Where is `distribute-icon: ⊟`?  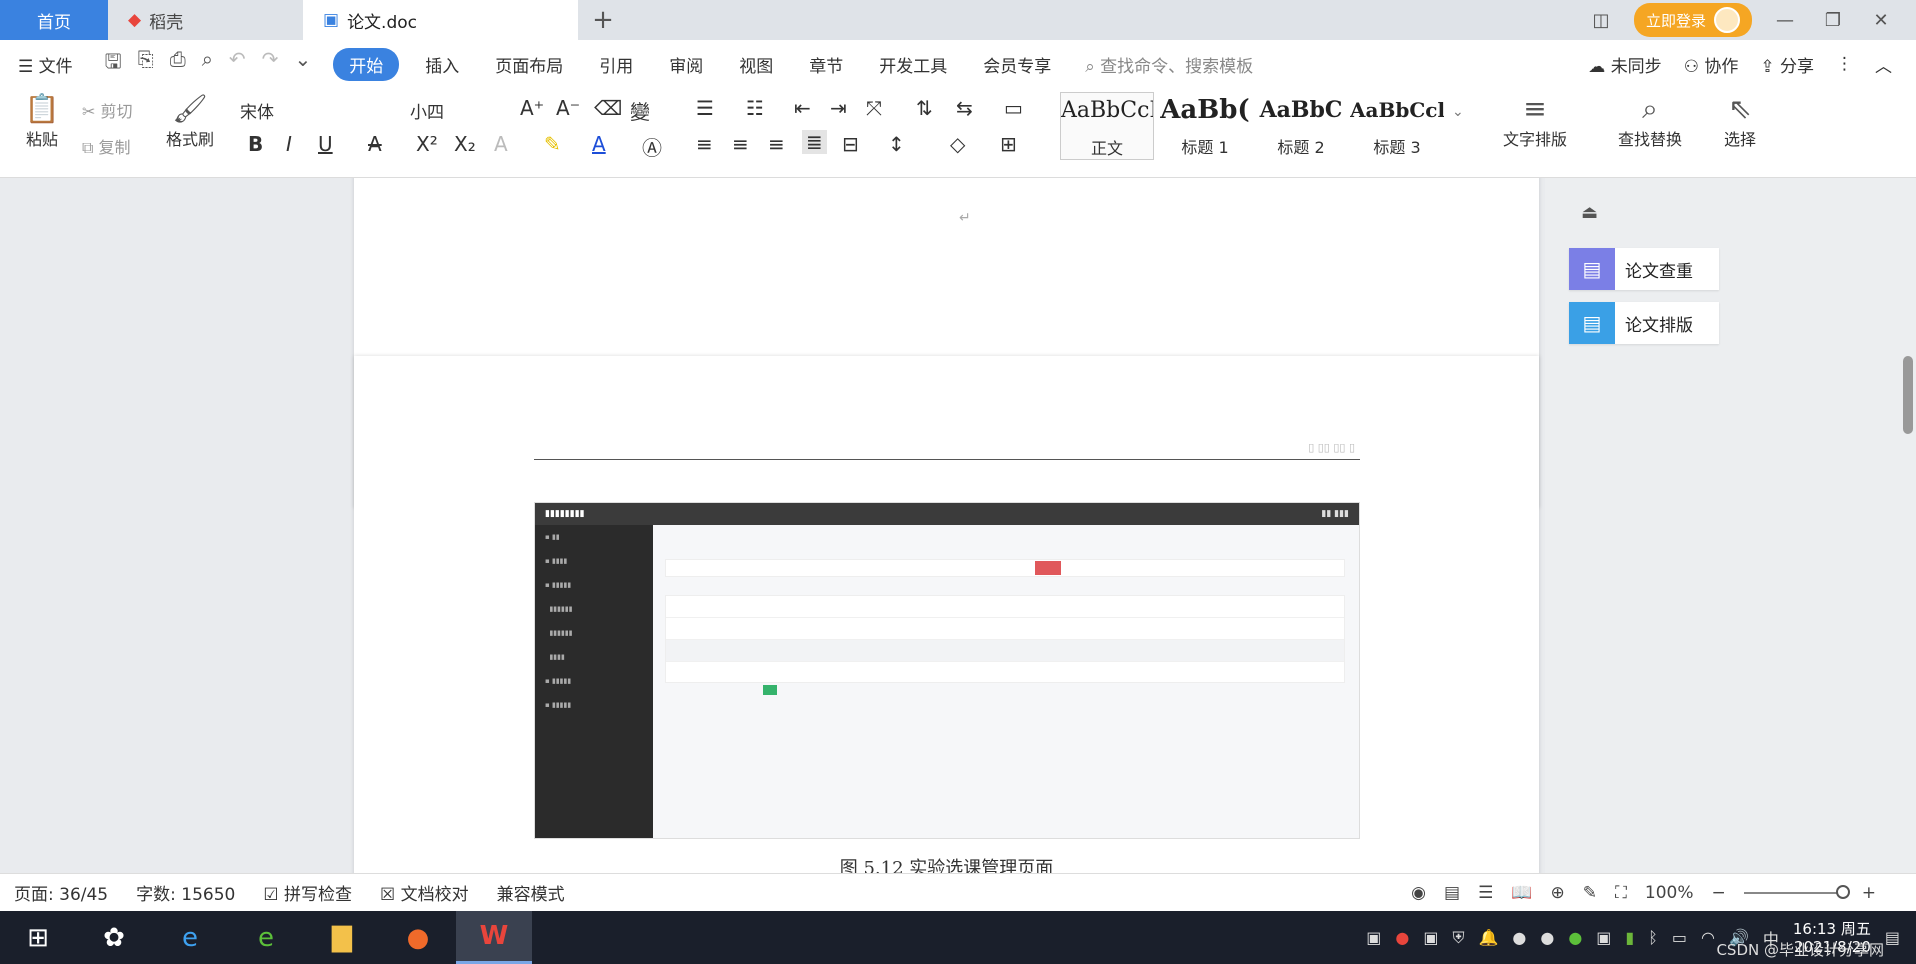
distribute-icon: ⊟ is located at coordinates (850, 144).